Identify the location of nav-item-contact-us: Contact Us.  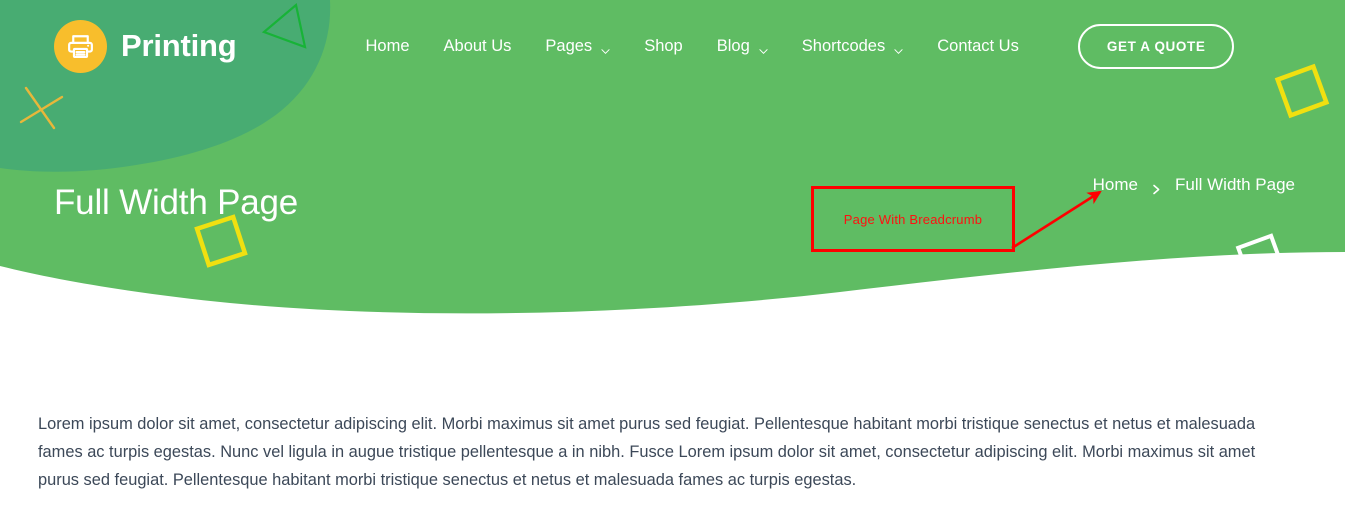
(978, 46).